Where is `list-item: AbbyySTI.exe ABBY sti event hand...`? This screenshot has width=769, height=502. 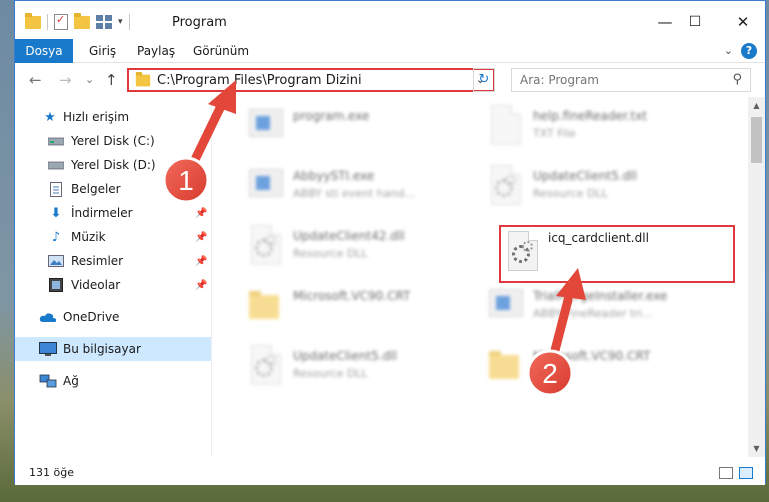
list-item: AbbyySTI.exe ABBY sti event hand... is located at coordinates (365, 189).